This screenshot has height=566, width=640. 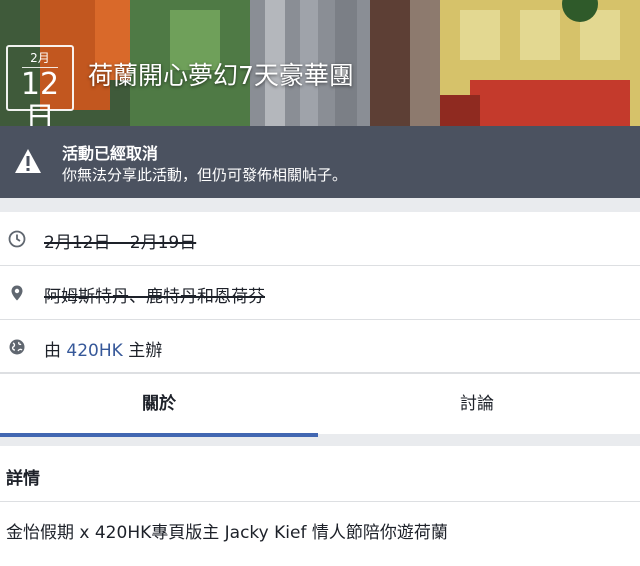 What do you see at coordinates (28, 161) in the screenshot?
I see `warning-icon` at bounding box center [28, 161].